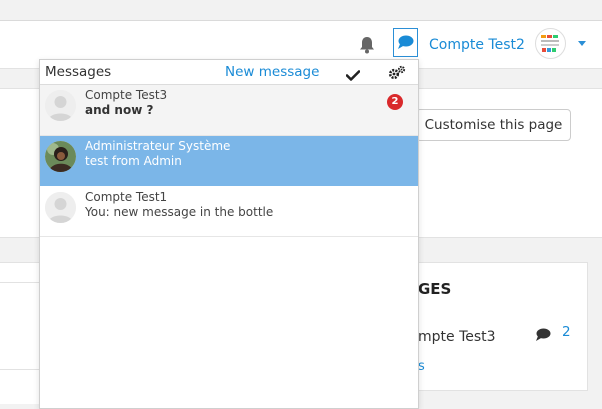  Describe the element at coordinates (503, 326) in the screenshot. I see `messages-block: GES mpte Test3 2 s` at that location.